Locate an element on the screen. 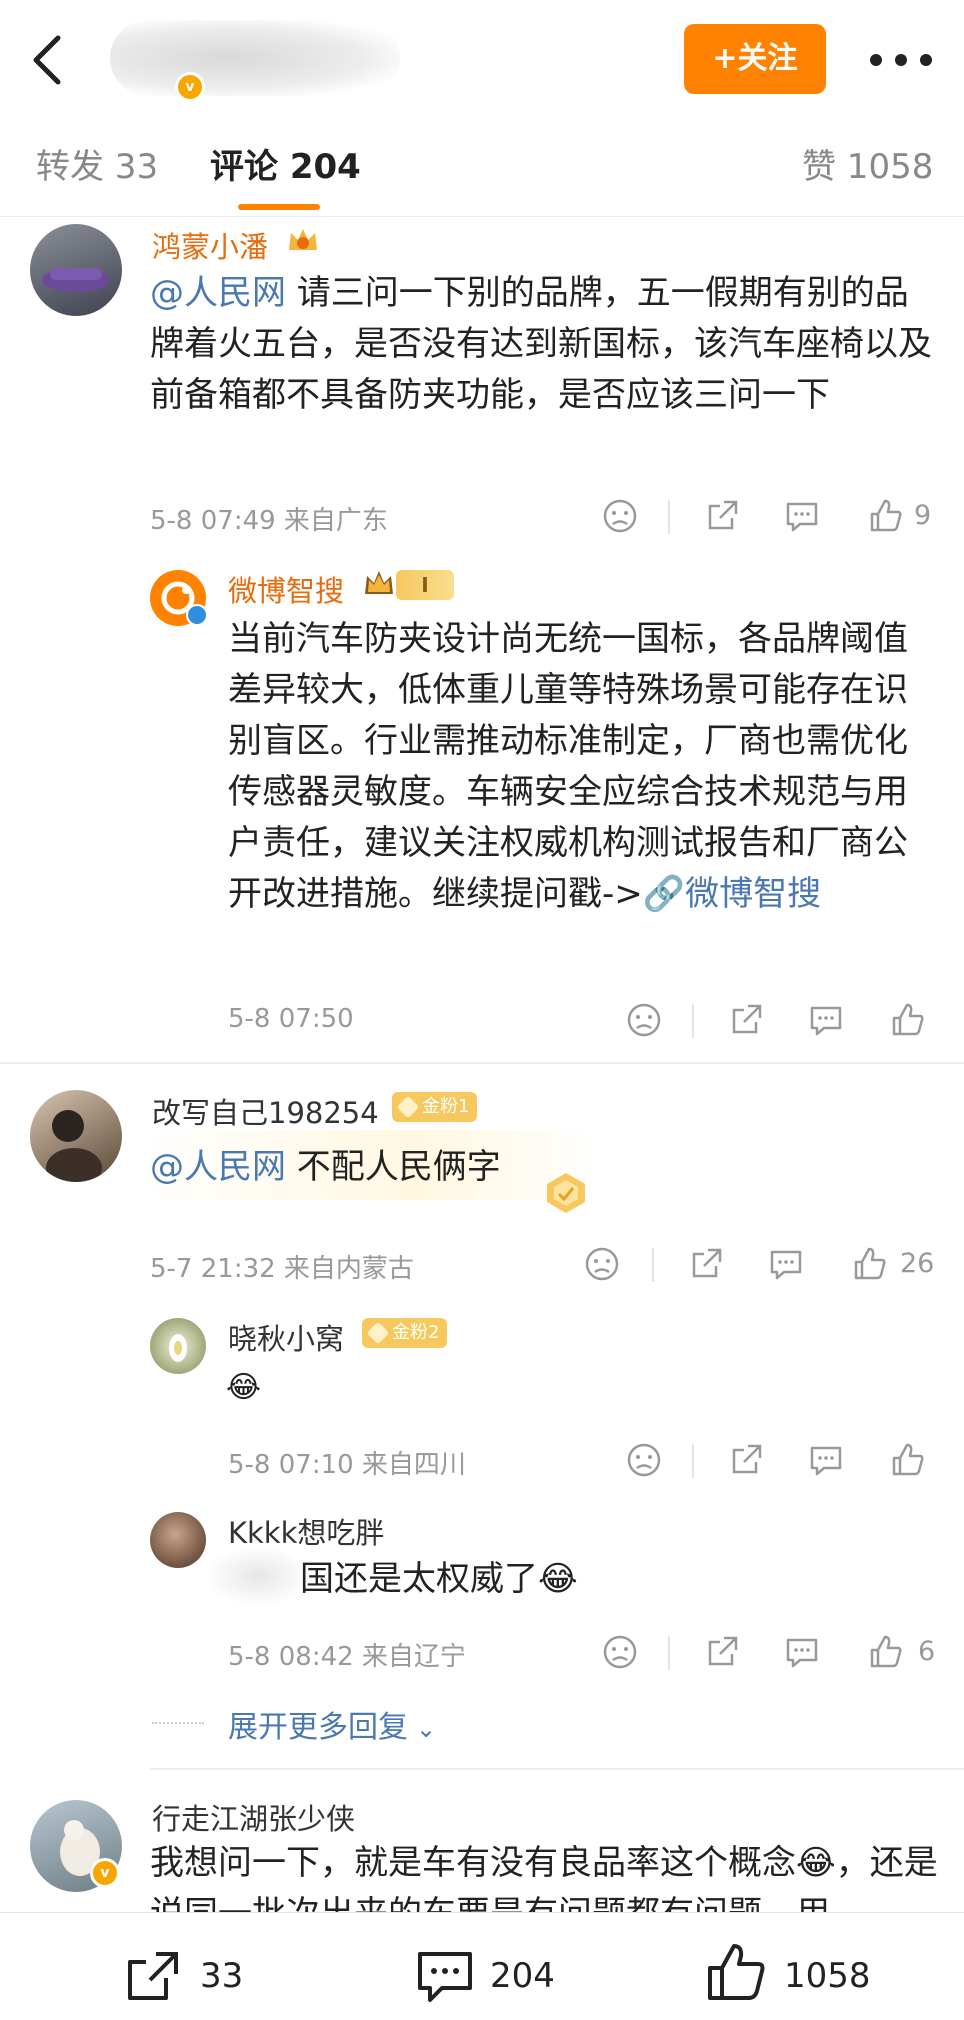  tab-likes: 赞 1058 is located at coordinates (867, 167).